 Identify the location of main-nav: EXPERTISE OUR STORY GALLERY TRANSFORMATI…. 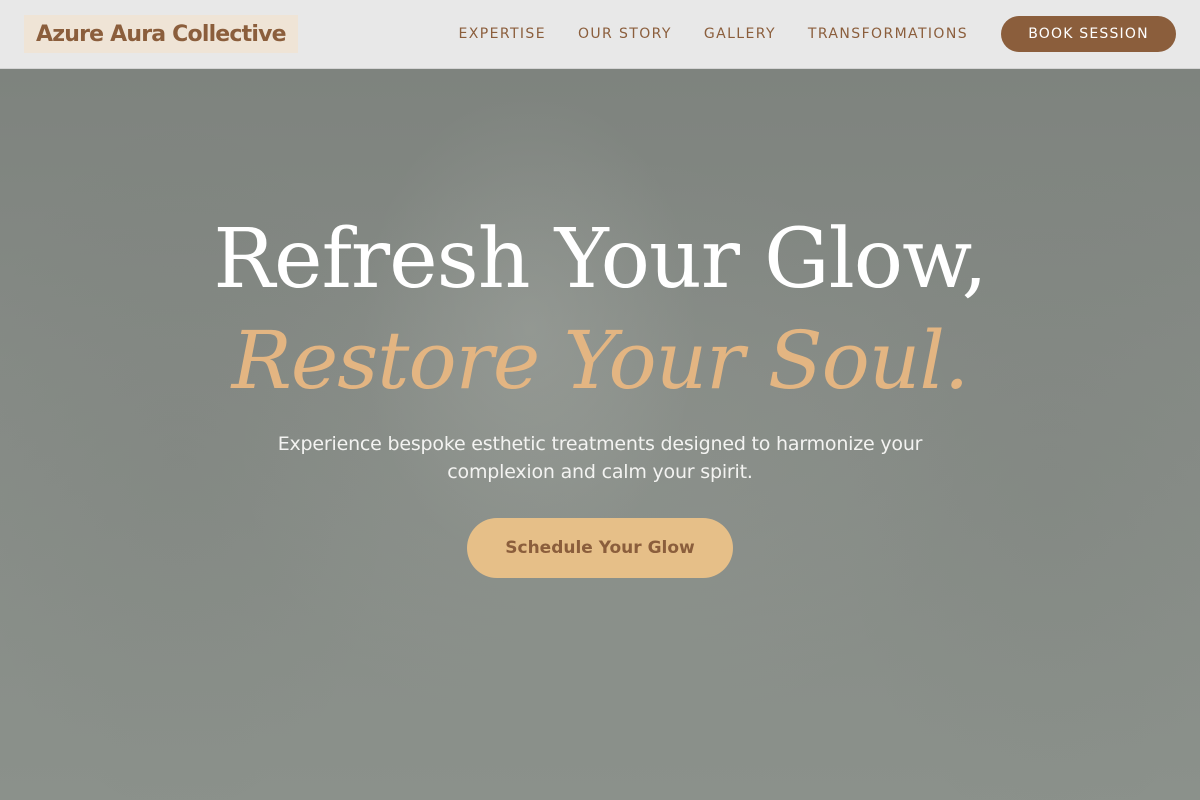
(817, 34).